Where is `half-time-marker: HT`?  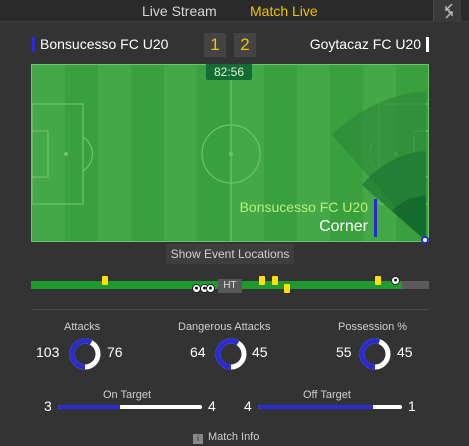 half-time-marker: HT is located at coordinates (230, 286).